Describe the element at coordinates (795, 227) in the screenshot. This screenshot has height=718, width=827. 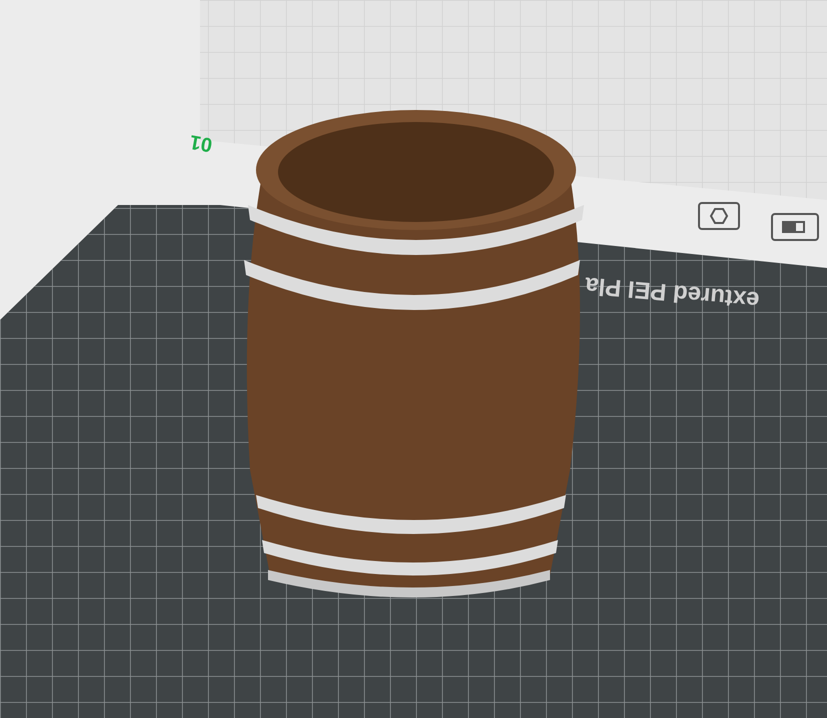
I see `device-icon` at that location.